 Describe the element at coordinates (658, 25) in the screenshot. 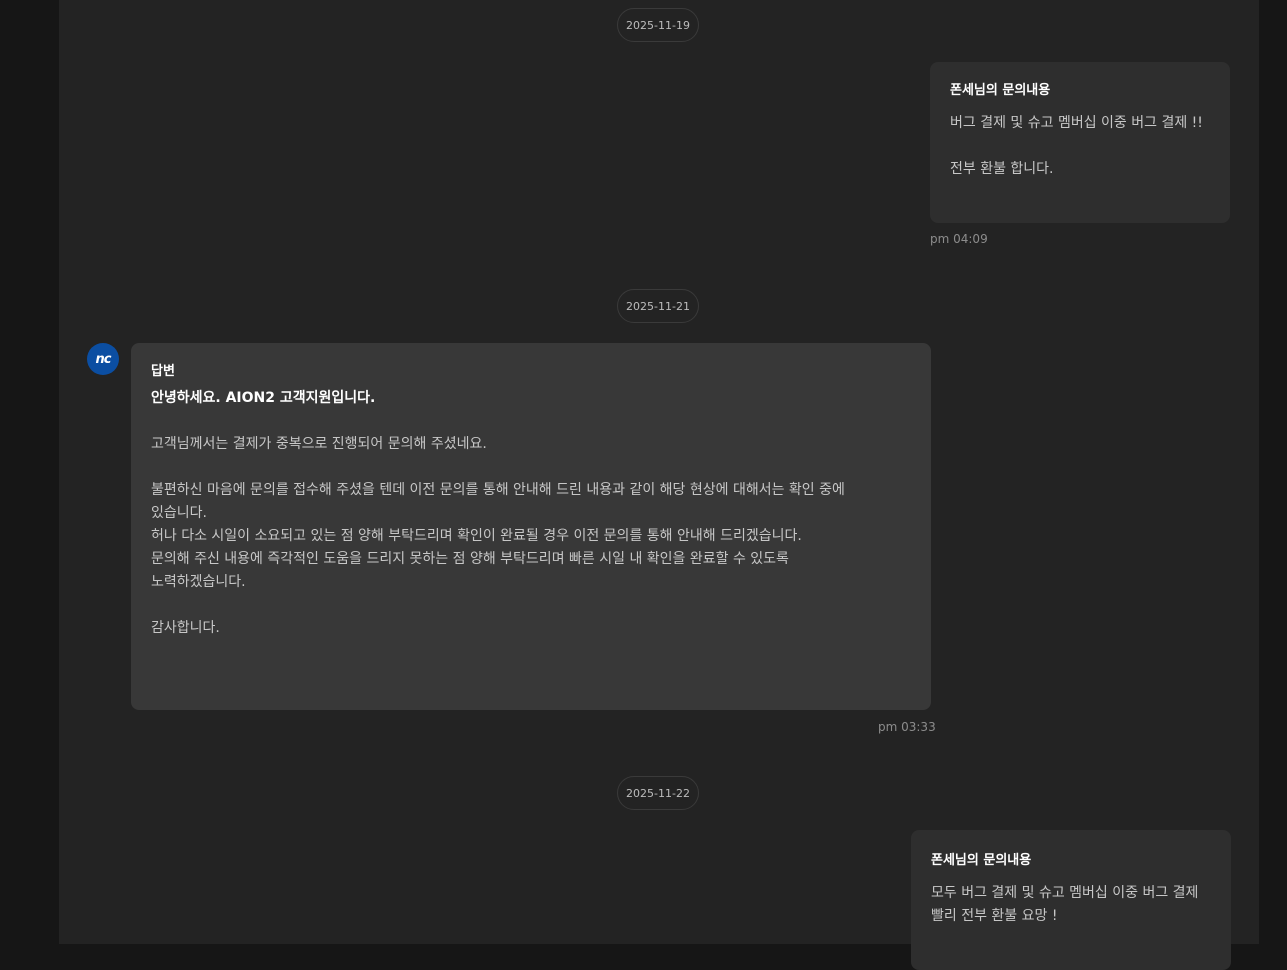

I see `date-separator: 2025-11-19` at that location.